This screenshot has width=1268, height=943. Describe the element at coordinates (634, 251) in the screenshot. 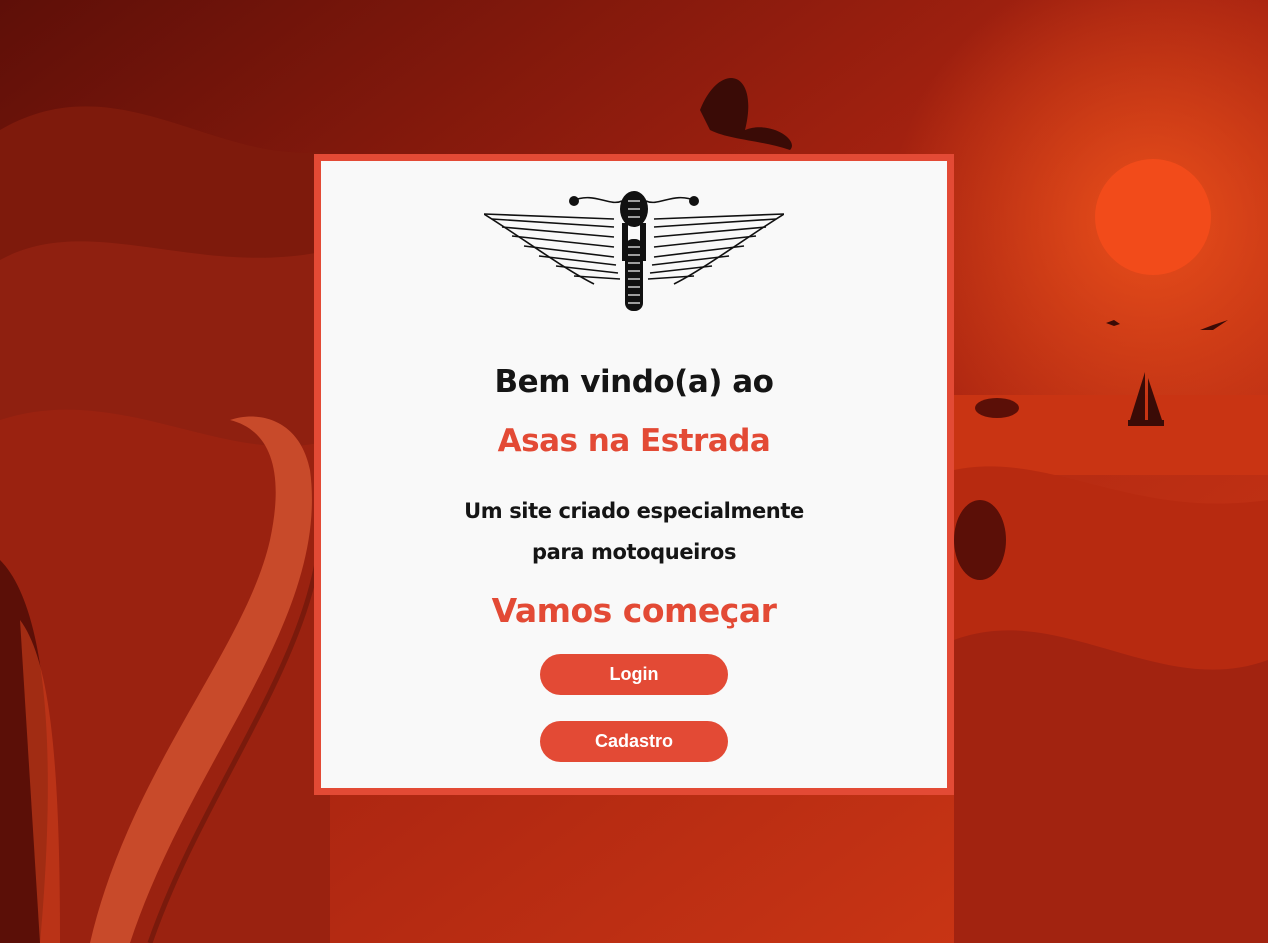

I see `winged-motorcycle-logo-icon` at that location.